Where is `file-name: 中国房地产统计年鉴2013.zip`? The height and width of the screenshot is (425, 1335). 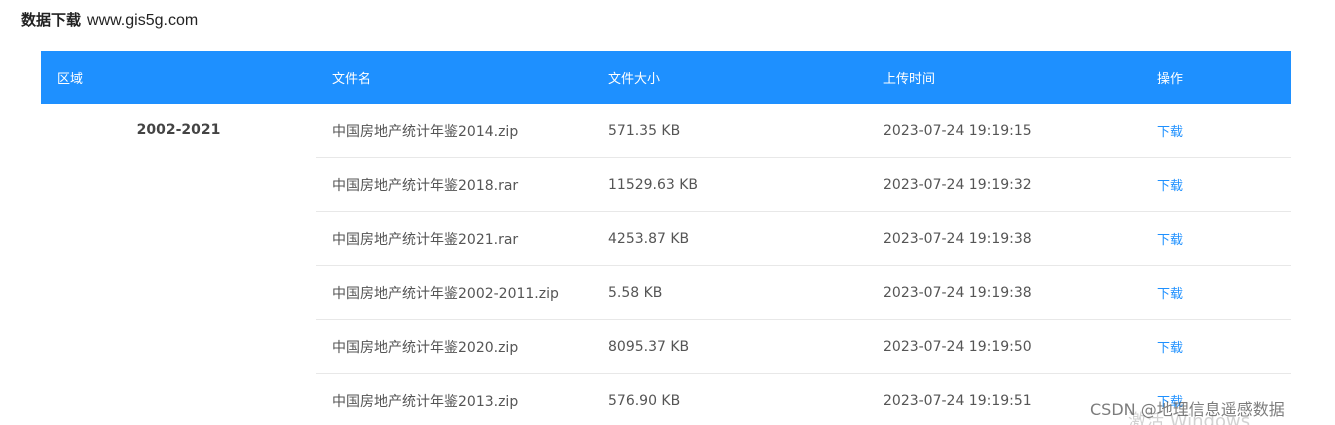 file-name: 中国房地产统计年鉴2013.zip is located at coordinates (425, 401).